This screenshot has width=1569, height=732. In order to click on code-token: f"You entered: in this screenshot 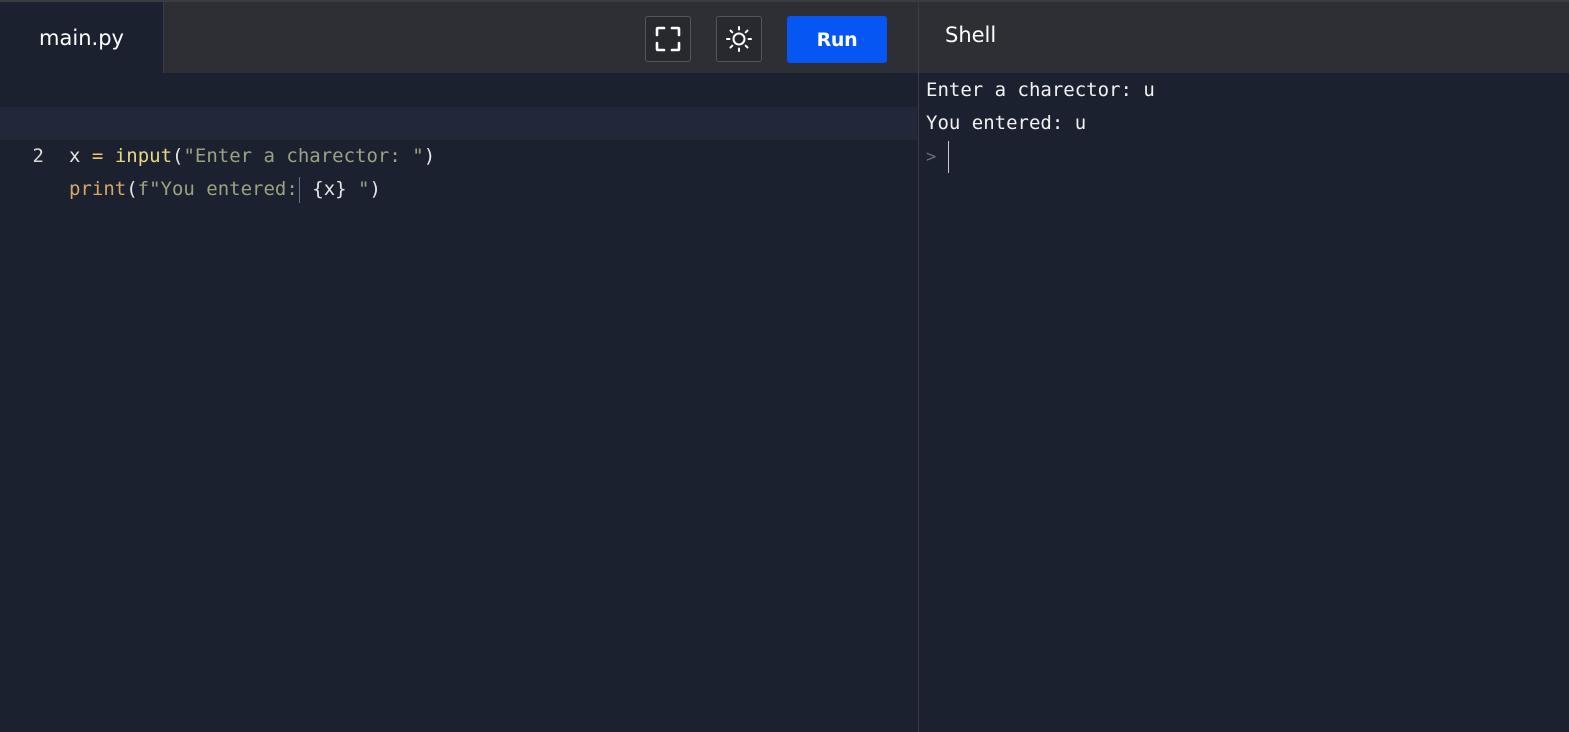, I will do `click(217, 189)`.